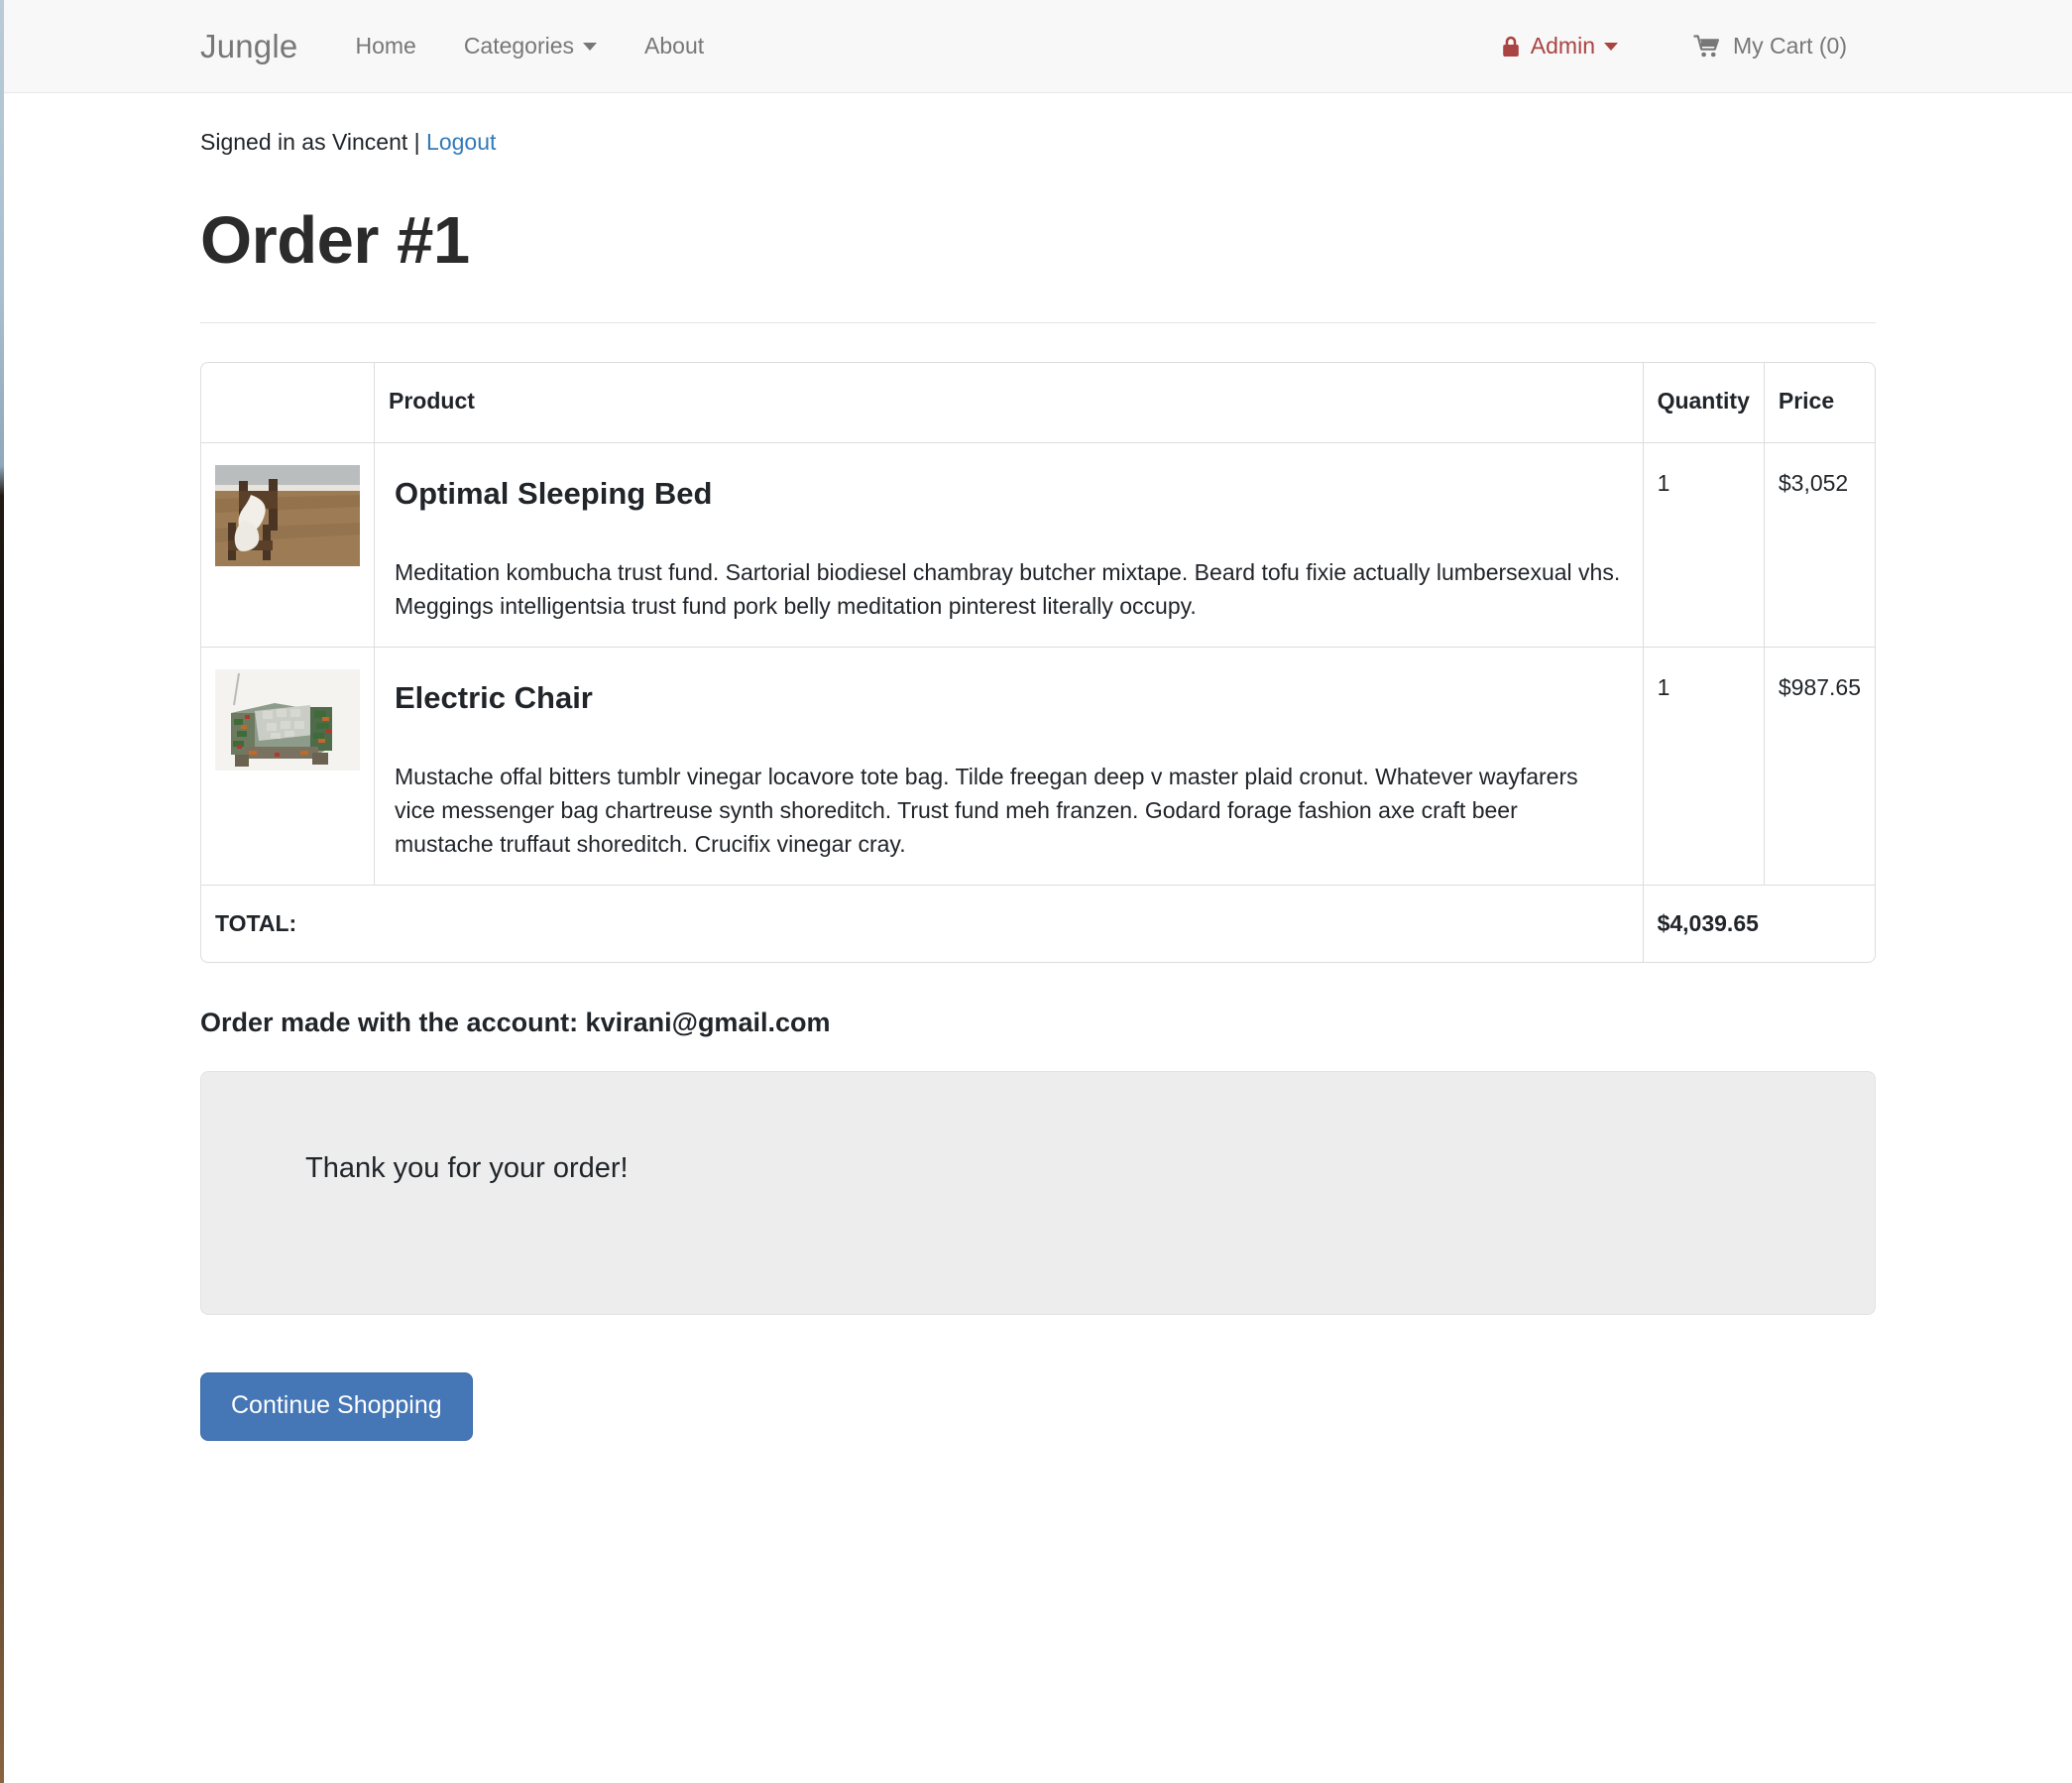  Describe the element at coordinates (519, 46) in the screenshot. I see `nav-link-categories-label: Categories` at that location.